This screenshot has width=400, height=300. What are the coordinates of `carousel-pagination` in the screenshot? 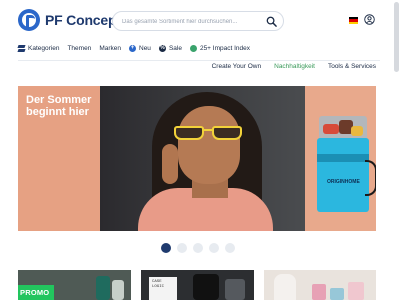 It's located at (201, 248).